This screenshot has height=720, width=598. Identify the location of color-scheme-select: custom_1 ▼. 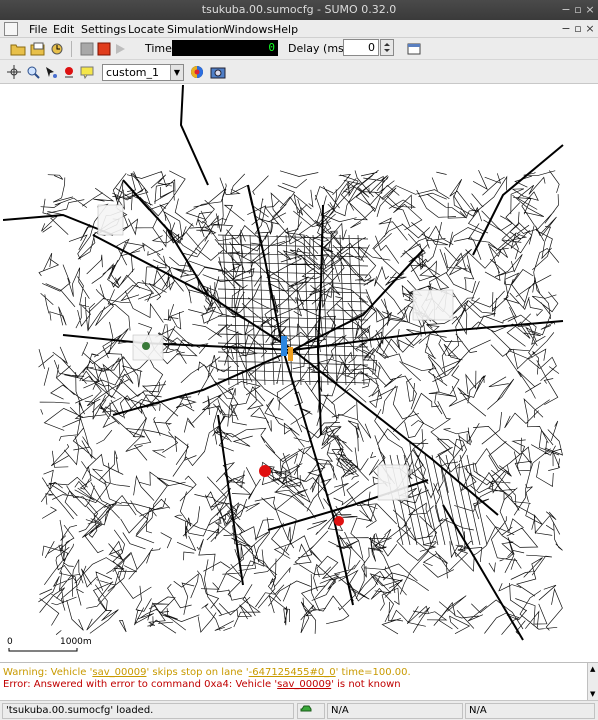
(143, 72).